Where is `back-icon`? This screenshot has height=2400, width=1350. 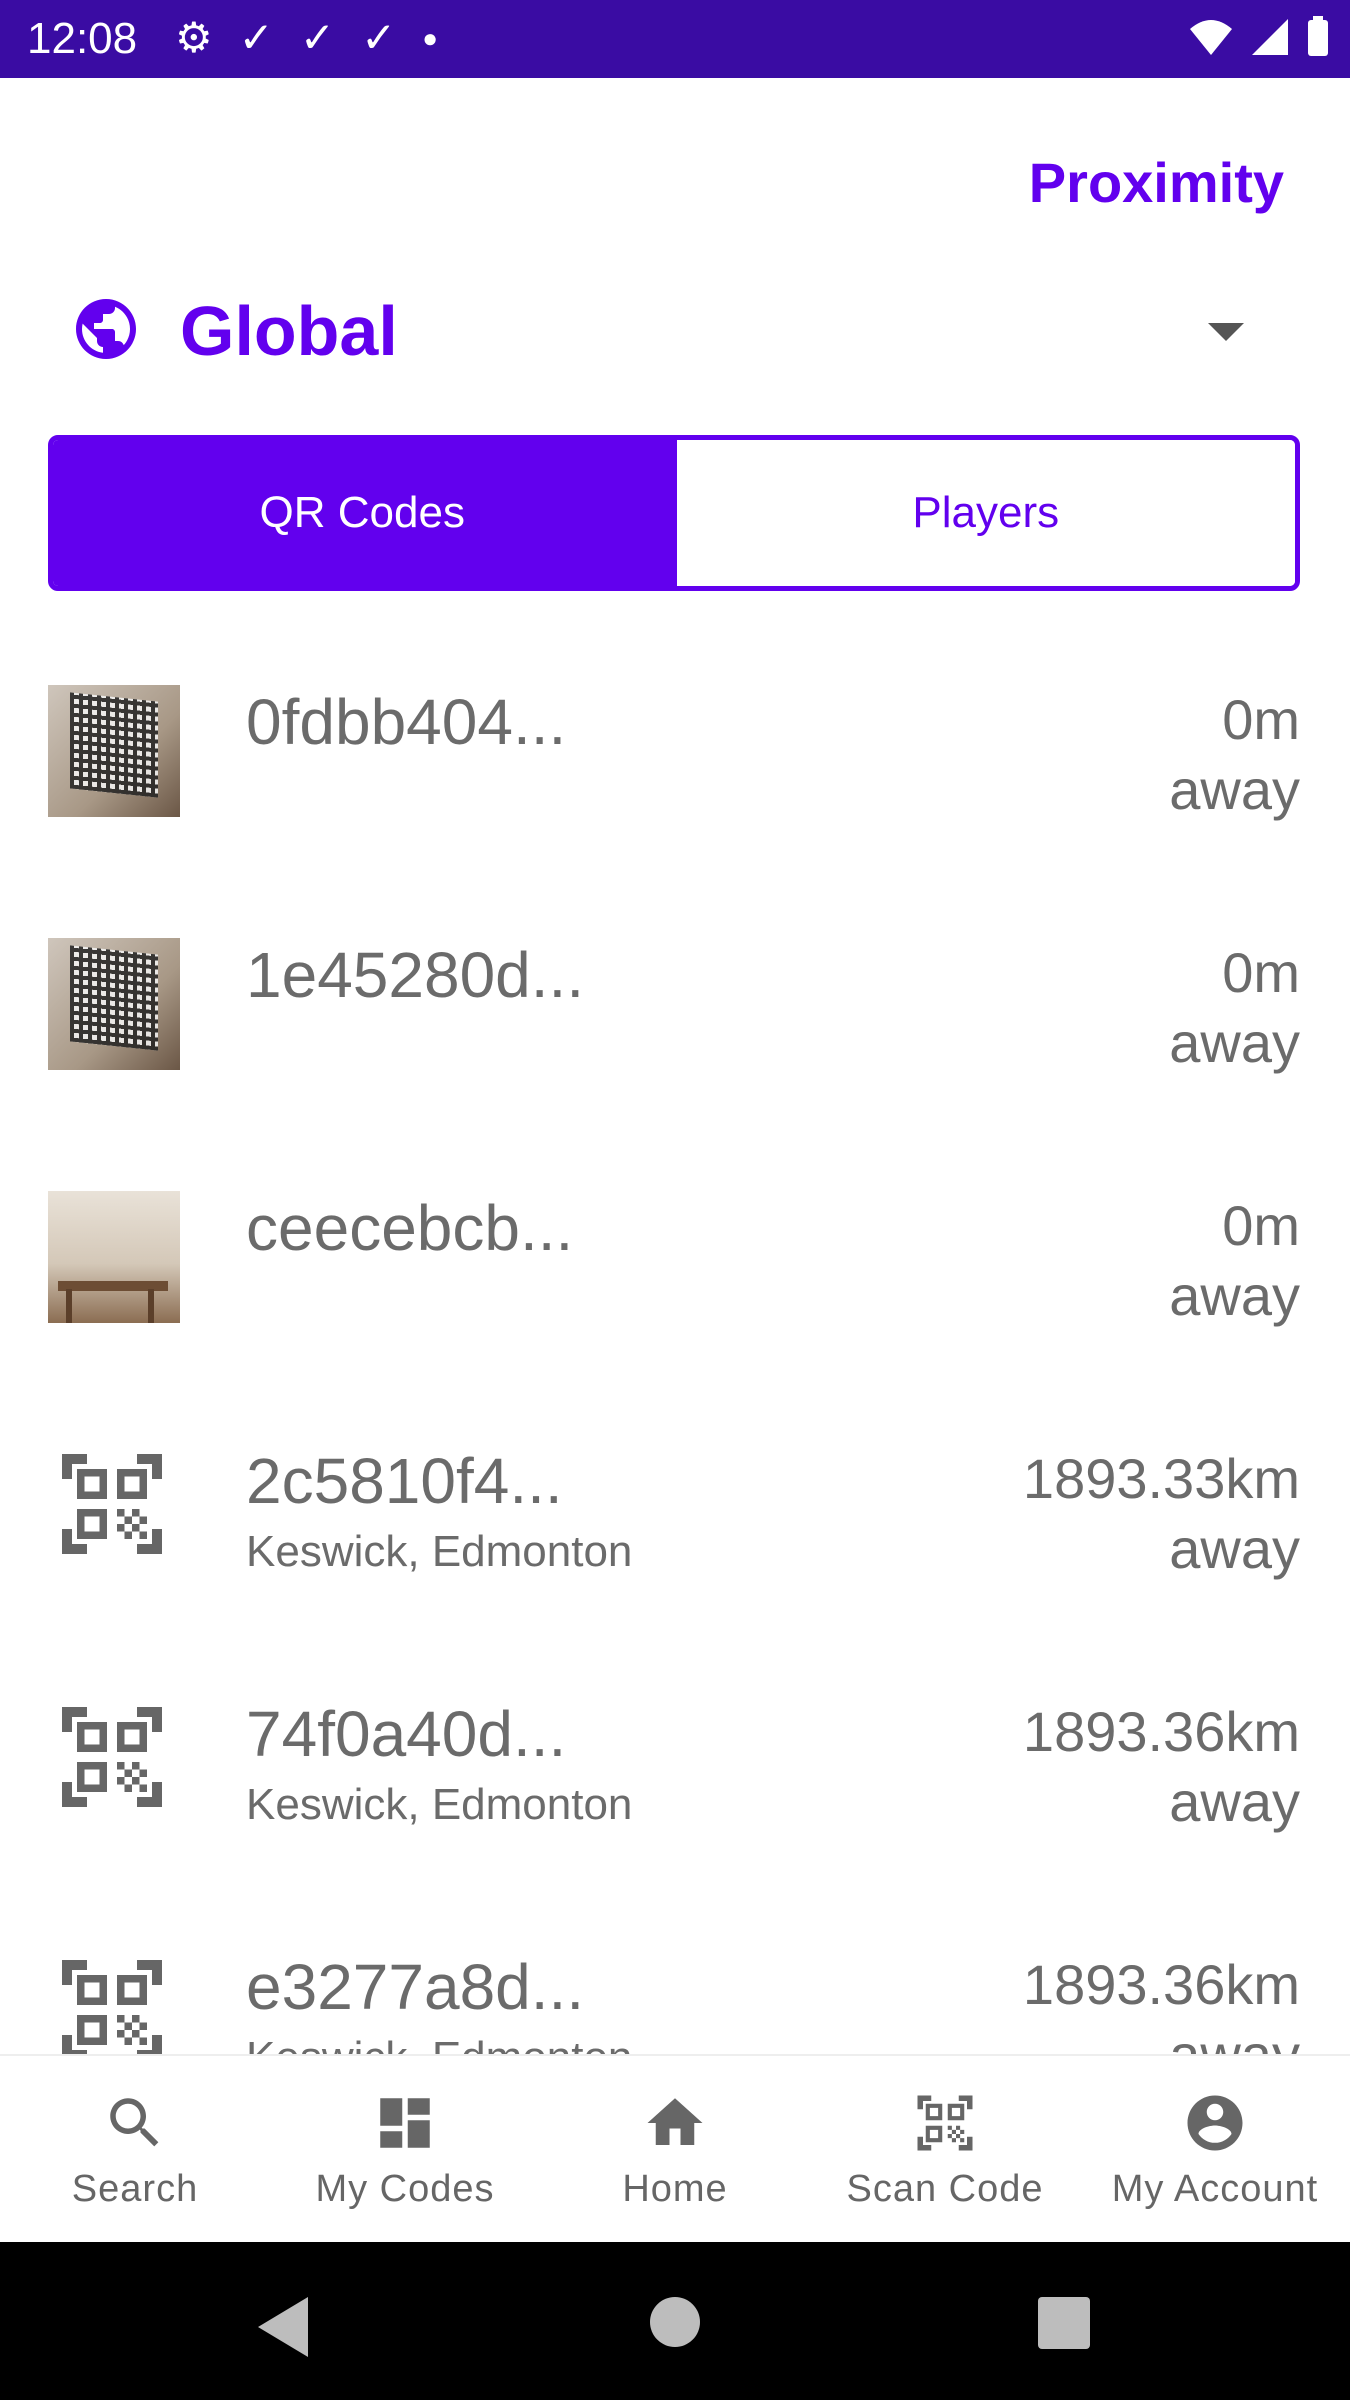
back-icon is located at coordinates (283, 2327).